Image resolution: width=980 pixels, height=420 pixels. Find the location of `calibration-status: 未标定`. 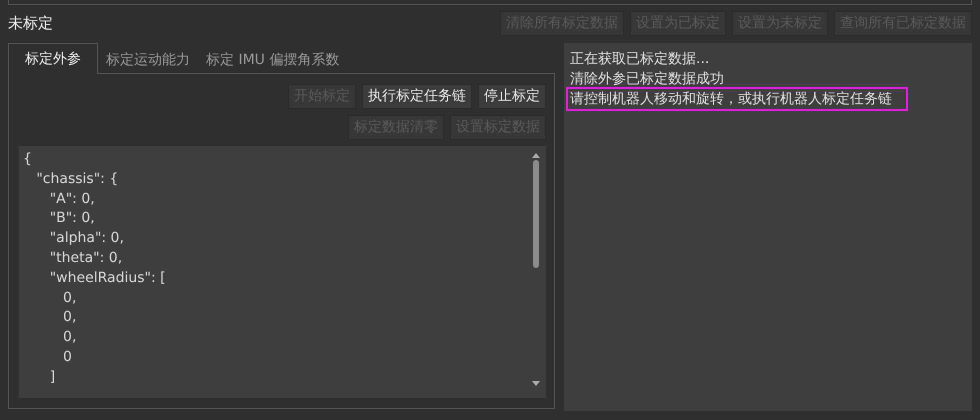

calibration-status: 未标定 is located at coordinates (30, 23).